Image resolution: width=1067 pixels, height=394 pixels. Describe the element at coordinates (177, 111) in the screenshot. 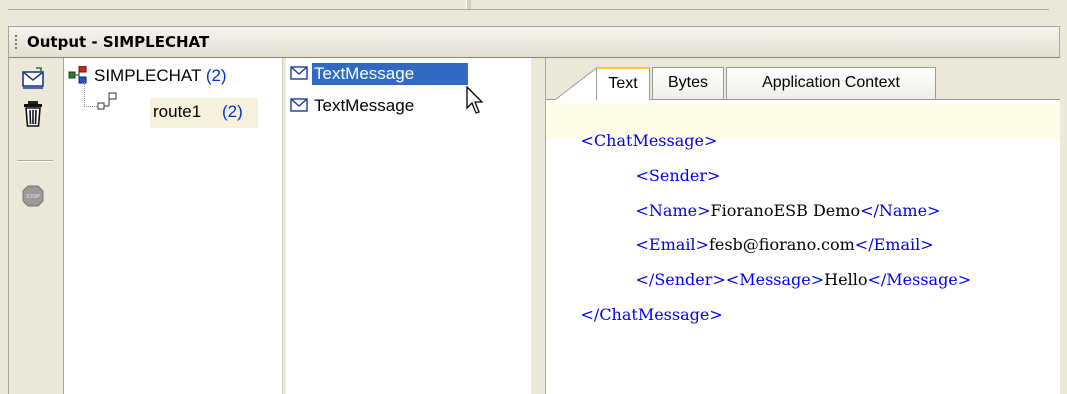

I see `tree-child-label: route1` at that location.